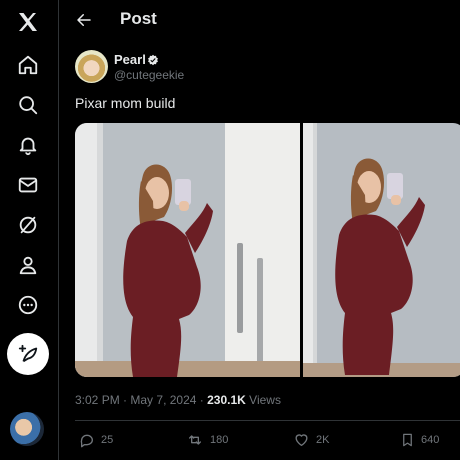  What do you see at coordinates (28, 145) in the screenshot?
I see `bell-icon` at bounding box center [28, 145].